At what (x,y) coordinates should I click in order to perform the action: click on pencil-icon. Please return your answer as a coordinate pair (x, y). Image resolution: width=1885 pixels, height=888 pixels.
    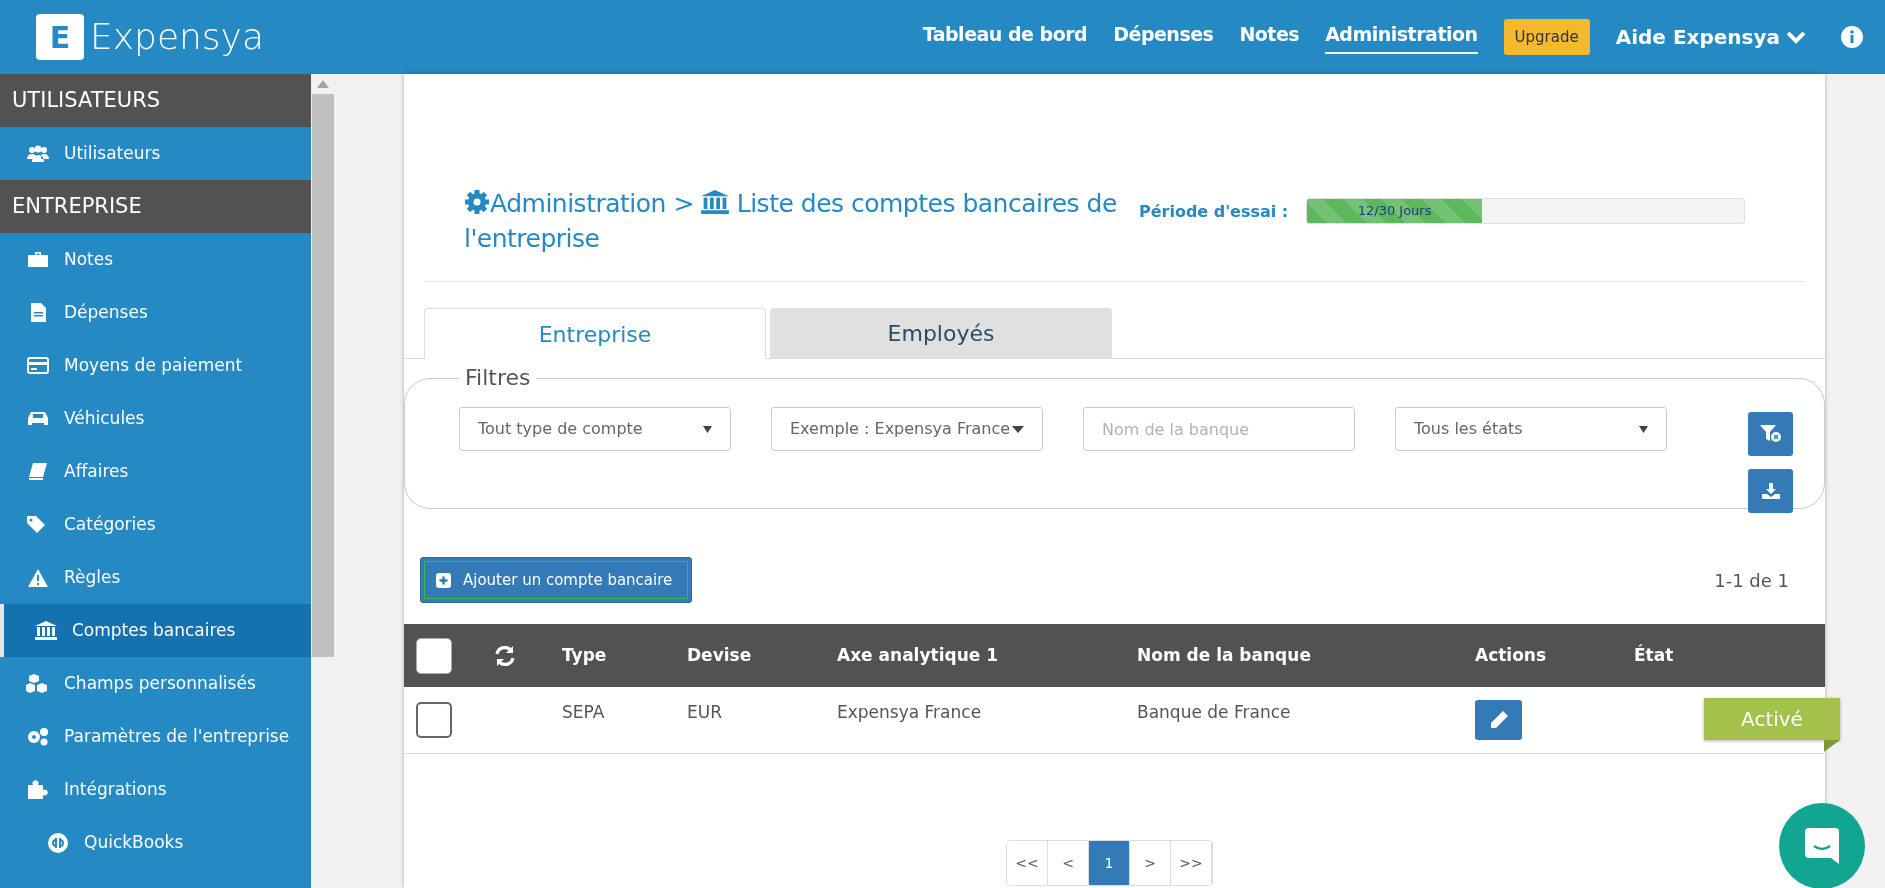
    Looking at the image, I should click on (1498, 720).